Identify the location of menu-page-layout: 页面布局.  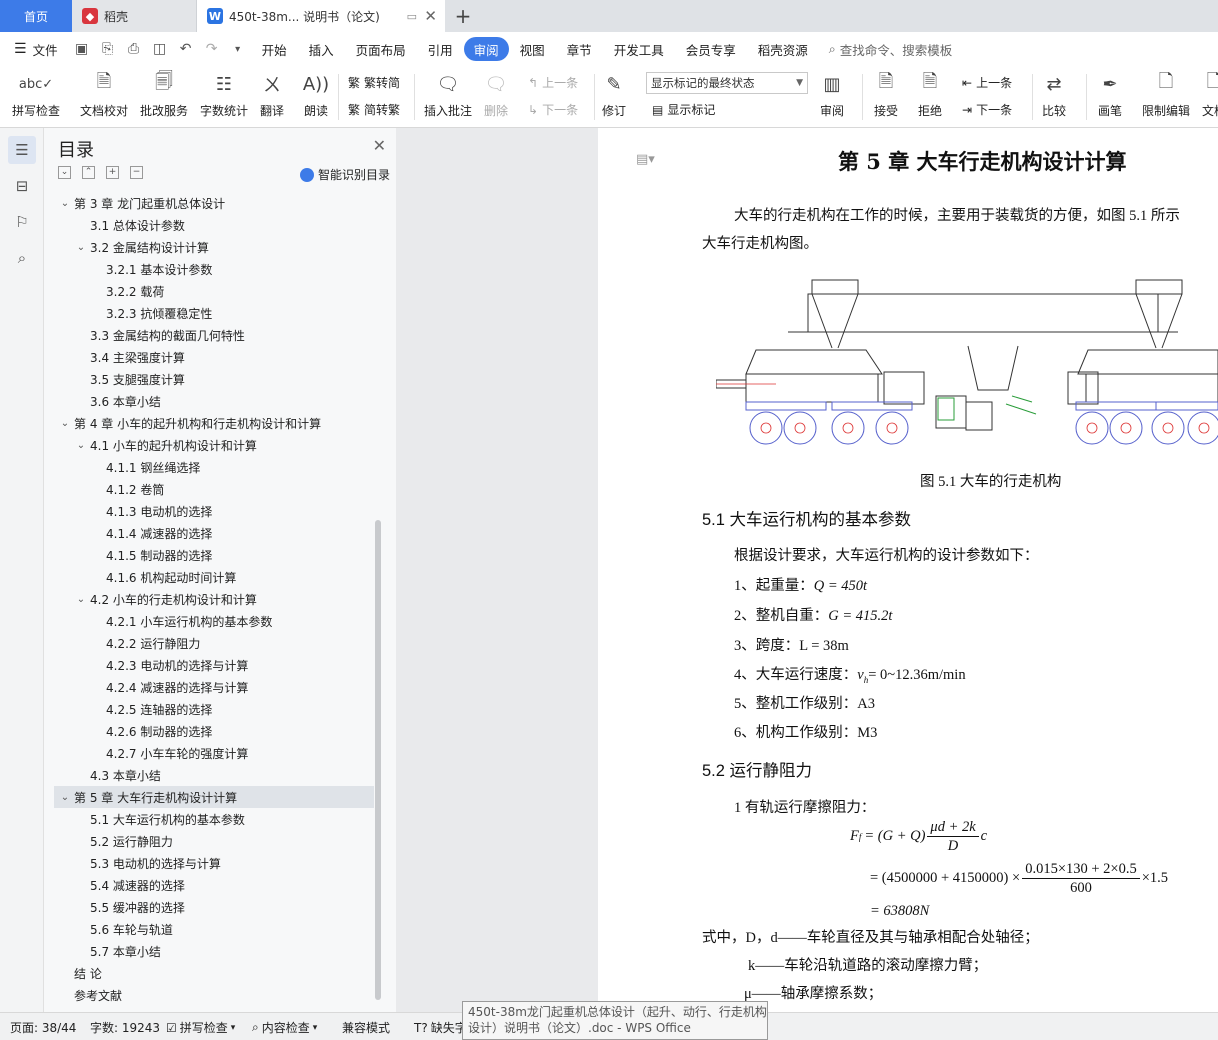
(381, 49).